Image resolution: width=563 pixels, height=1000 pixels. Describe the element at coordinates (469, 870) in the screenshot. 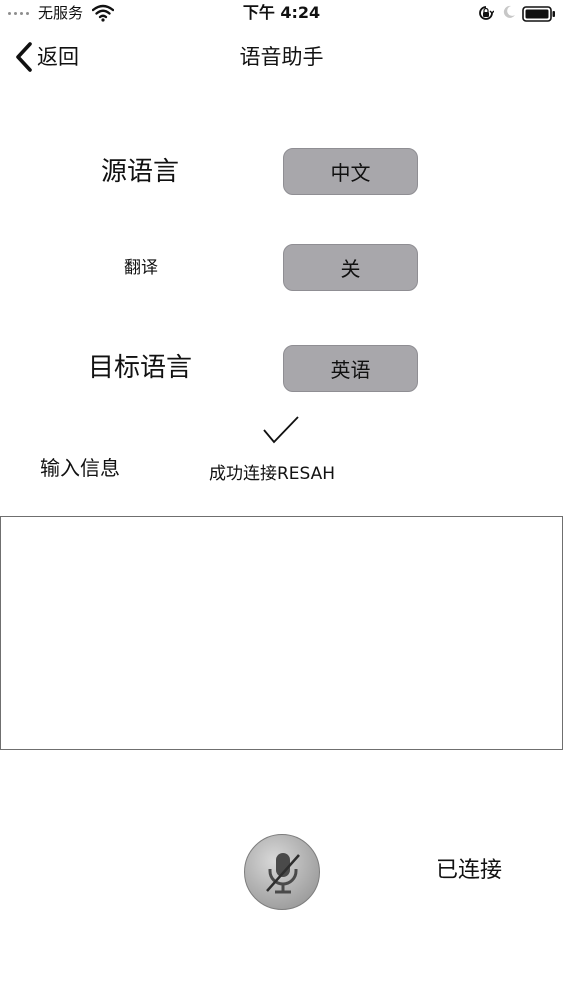

I see `connected-status-label: 已连接` at that location.